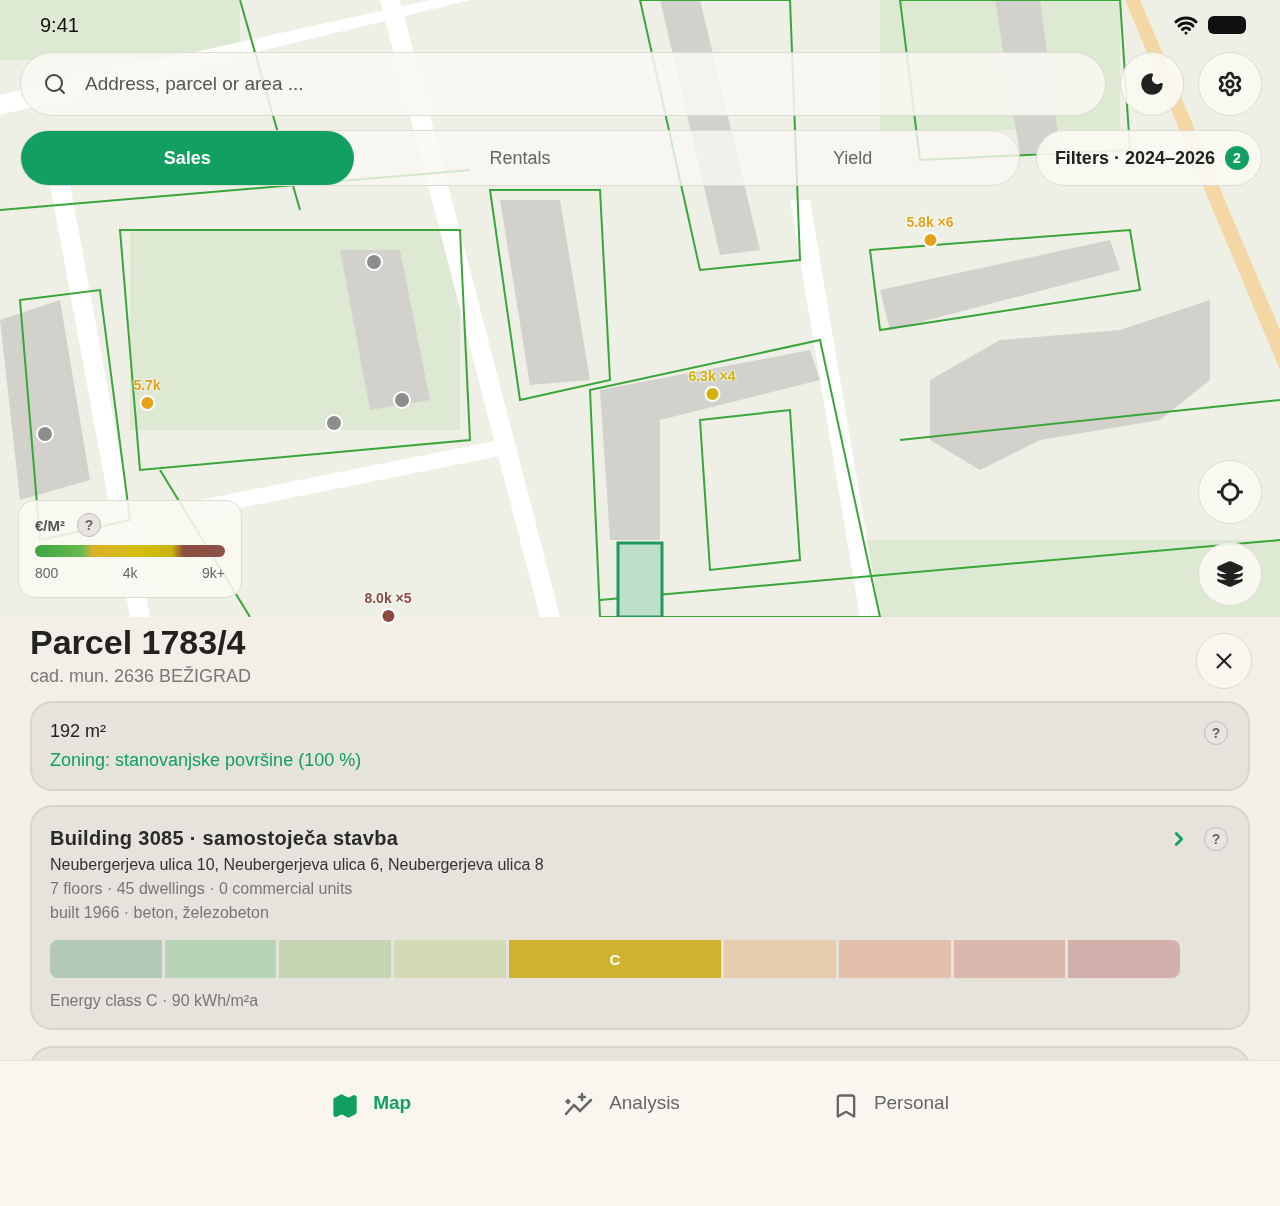 This screenshot has height=1206, width=1280. I want to click on settings-icon, so click(1230, 84).